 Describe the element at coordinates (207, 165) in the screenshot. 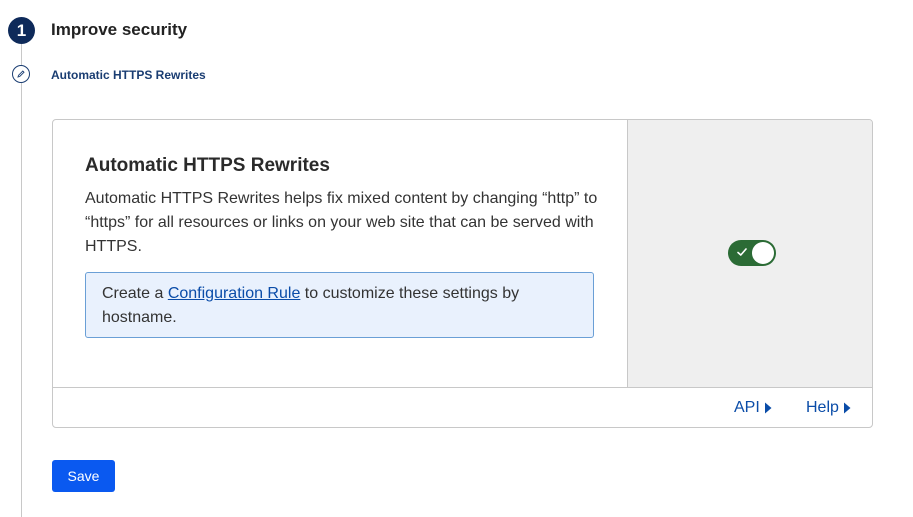

I see `setting-title: Automatic HTTPS Rewrites` at that location.